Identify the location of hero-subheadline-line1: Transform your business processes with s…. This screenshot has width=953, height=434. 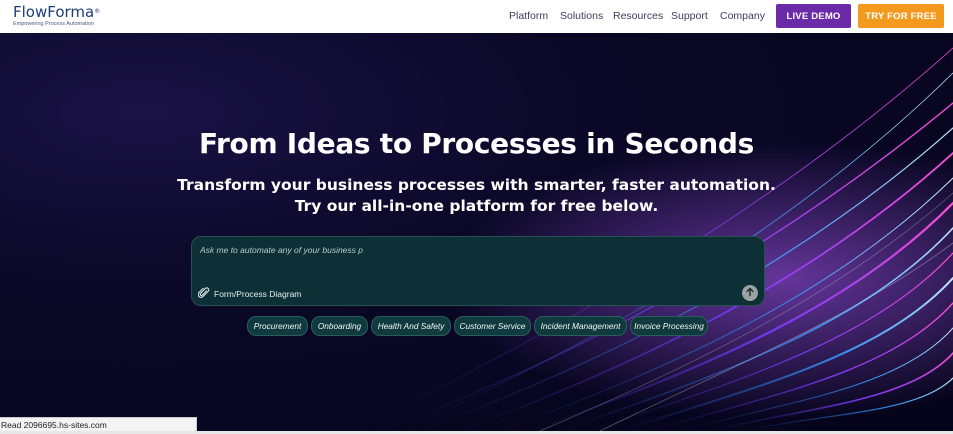
(476, 185).